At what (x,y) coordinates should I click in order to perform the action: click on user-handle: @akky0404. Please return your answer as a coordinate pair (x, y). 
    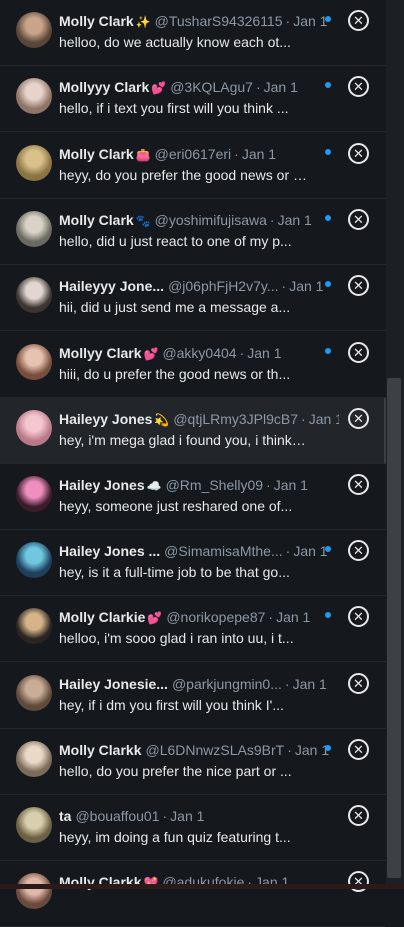
    Looking at the image, I should click on (199, 353).